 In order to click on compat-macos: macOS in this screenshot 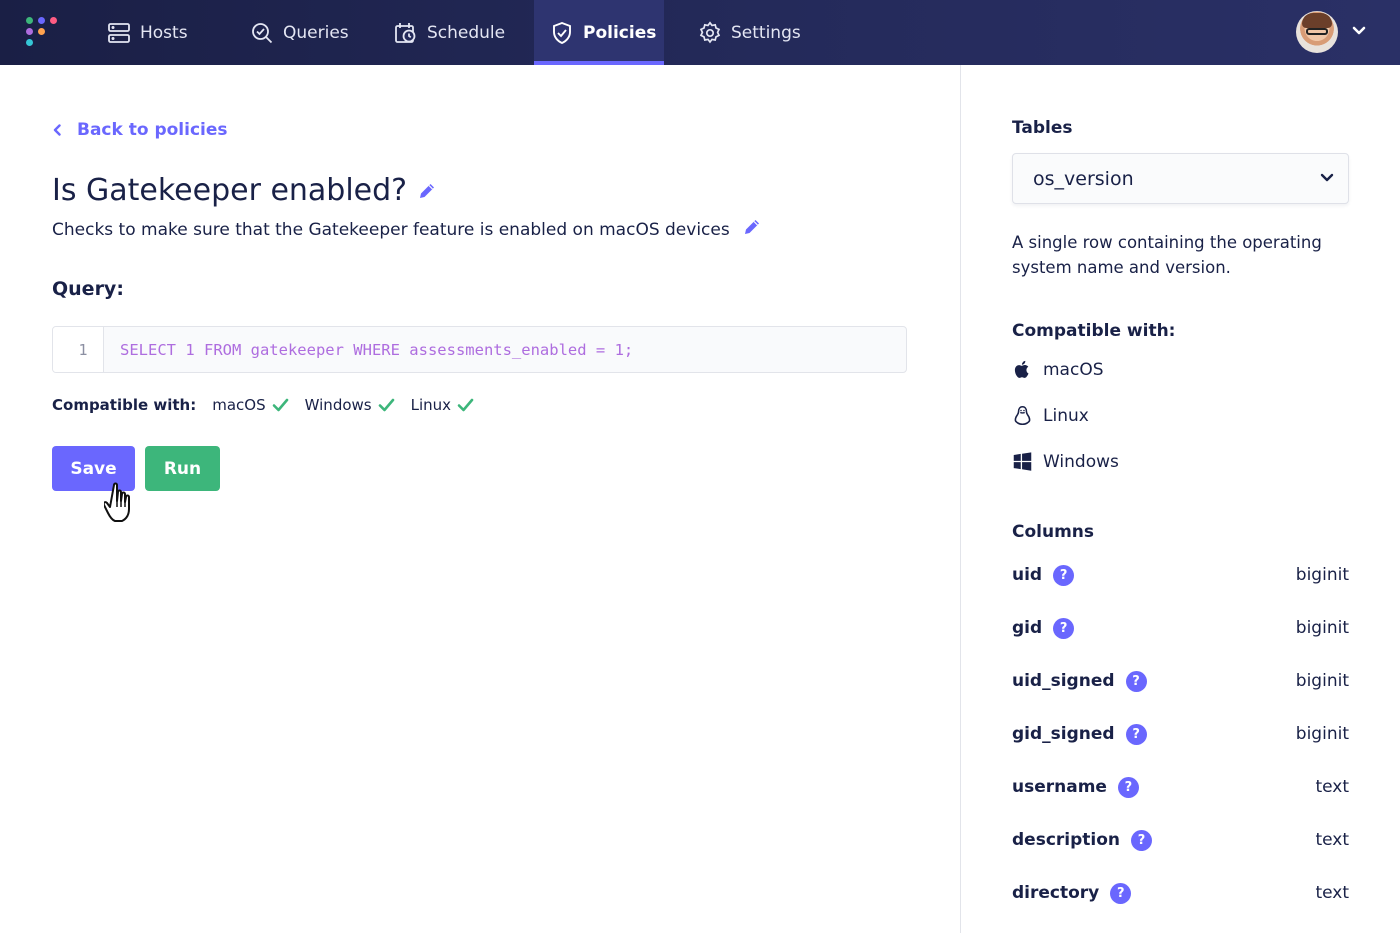, I will do `click(250, 405)`.